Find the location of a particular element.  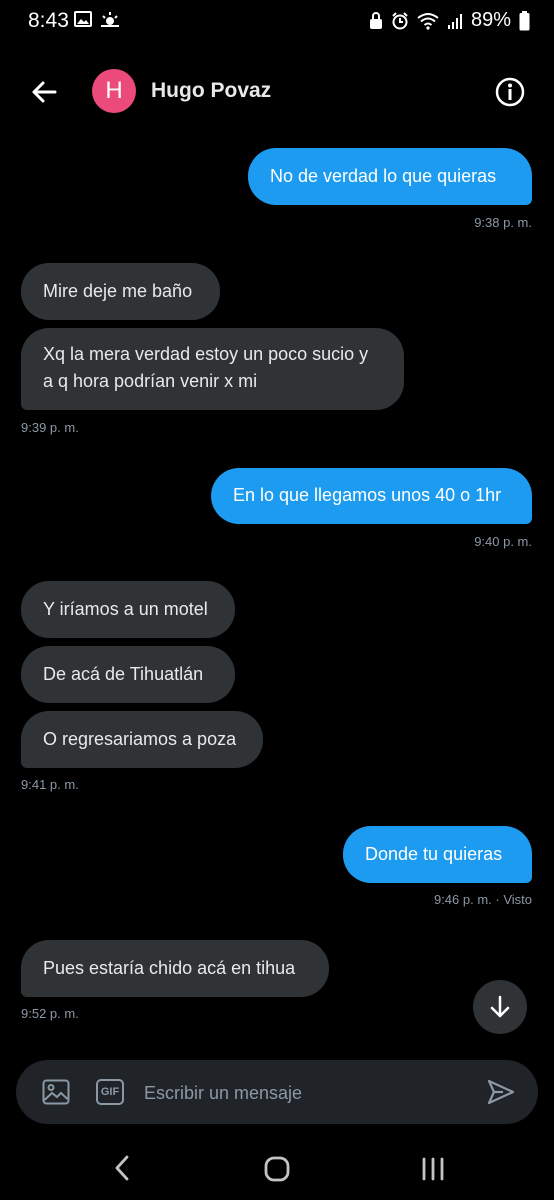

message-timestamp: 9:40 p. m. is located at coordinates (503, 541).